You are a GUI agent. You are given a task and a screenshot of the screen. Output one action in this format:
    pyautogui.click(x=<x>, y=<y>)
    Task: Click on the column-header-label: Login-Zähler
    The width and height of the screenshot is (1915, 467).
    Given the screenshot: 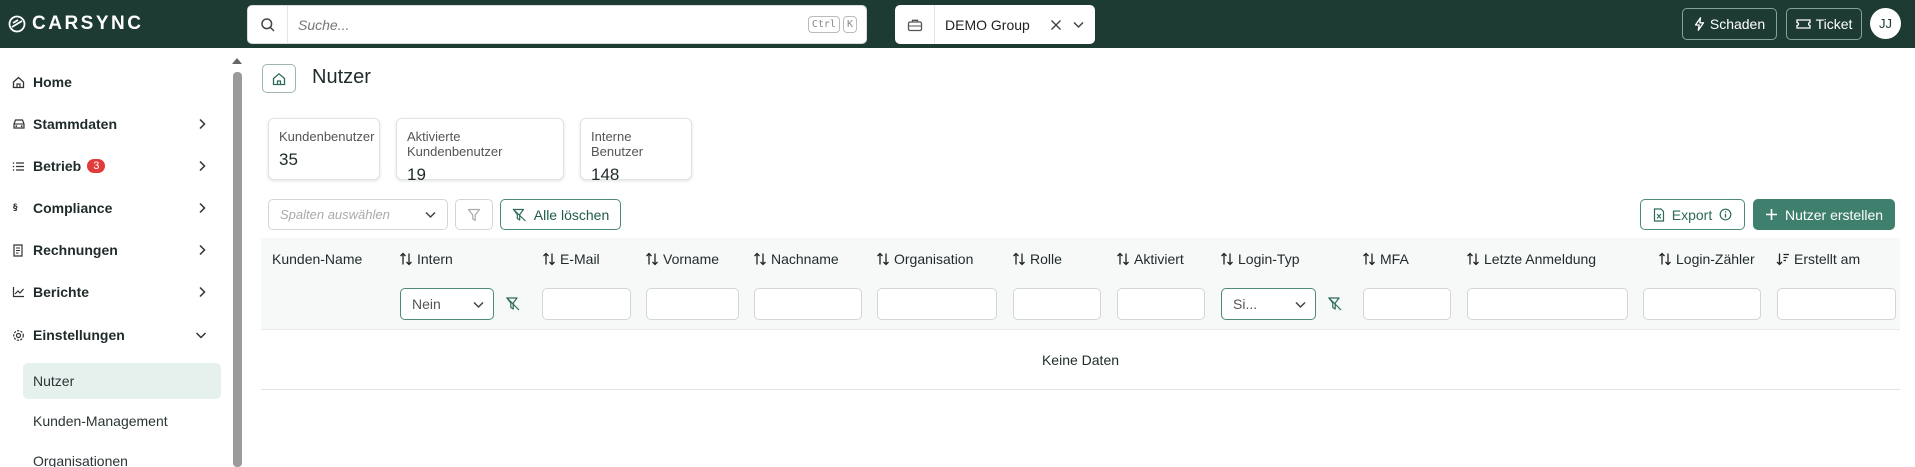 What is the action you would take?
    pyautogui.click(x=1715, y=259)
    